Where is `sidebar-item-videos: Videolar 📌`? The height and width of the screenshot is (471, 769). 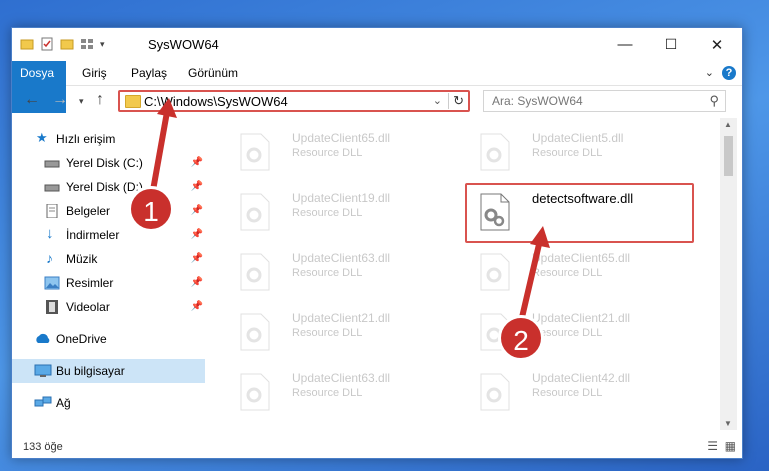 sidebar-item-videos: Videolar 📌 is located at coordinates (108, 307).